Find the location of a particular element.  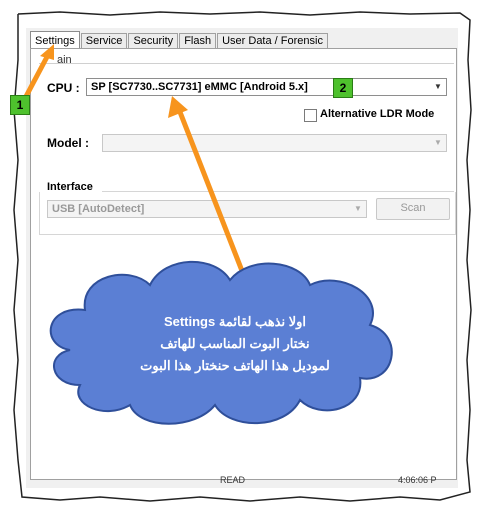

cloud-text-line-1: اولا نذهب لقائمة Settings is located at coordinates (235, 321).